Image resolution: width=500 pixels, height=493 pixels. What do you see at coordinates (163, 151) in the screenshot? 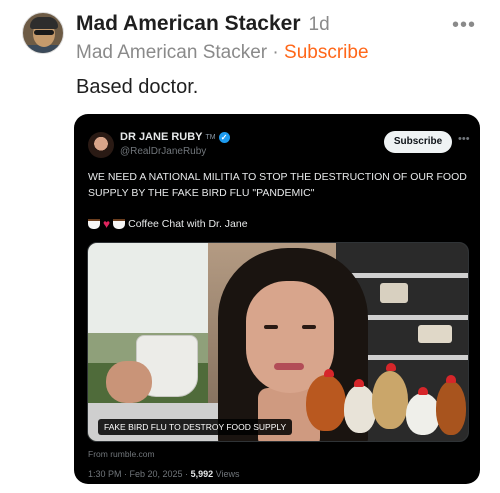
I see `embed-handle: @RealDrJaneRuby` at bounding box center [163, 151].